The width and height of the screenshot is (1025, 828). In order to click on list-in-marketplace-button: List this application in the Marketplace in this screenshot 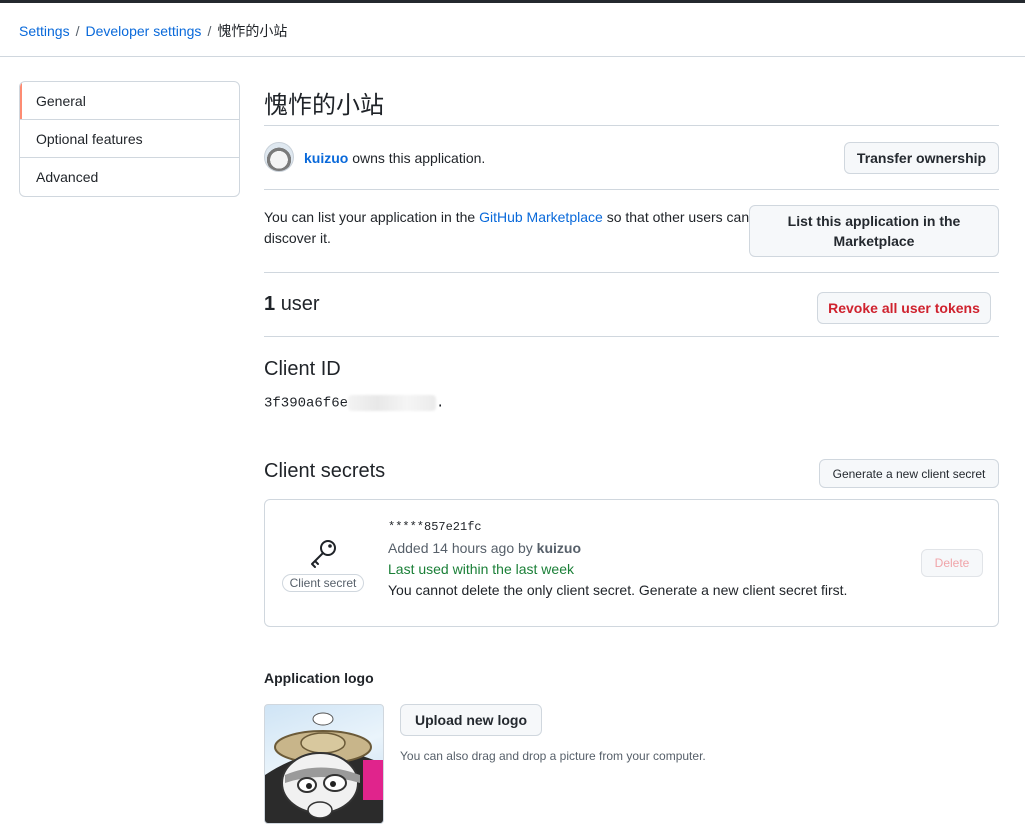, I will do `click(874, 231)`.